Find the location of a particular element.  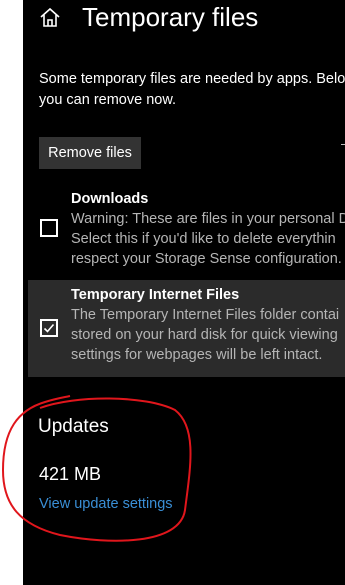

page-title: Temporary files is located at coordinates (170, 17).